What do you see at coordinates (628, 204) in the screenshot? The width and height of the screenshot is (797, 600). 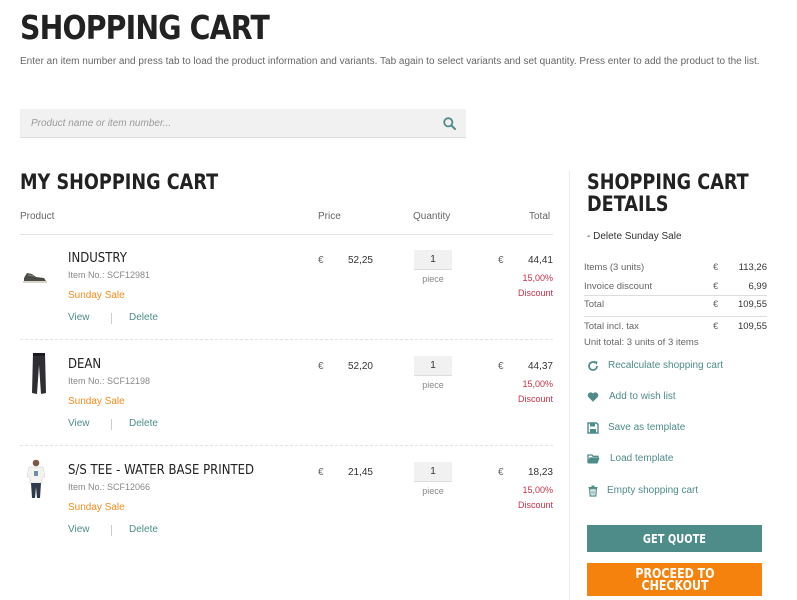 I see `details-title-line2: DETAILS` at bounding box center [628, 204].